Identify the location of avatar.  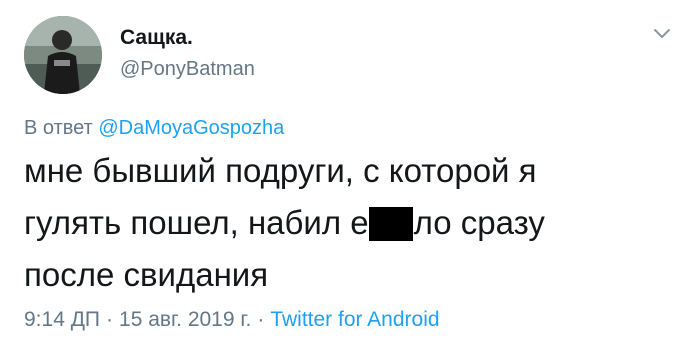
(63, 55).